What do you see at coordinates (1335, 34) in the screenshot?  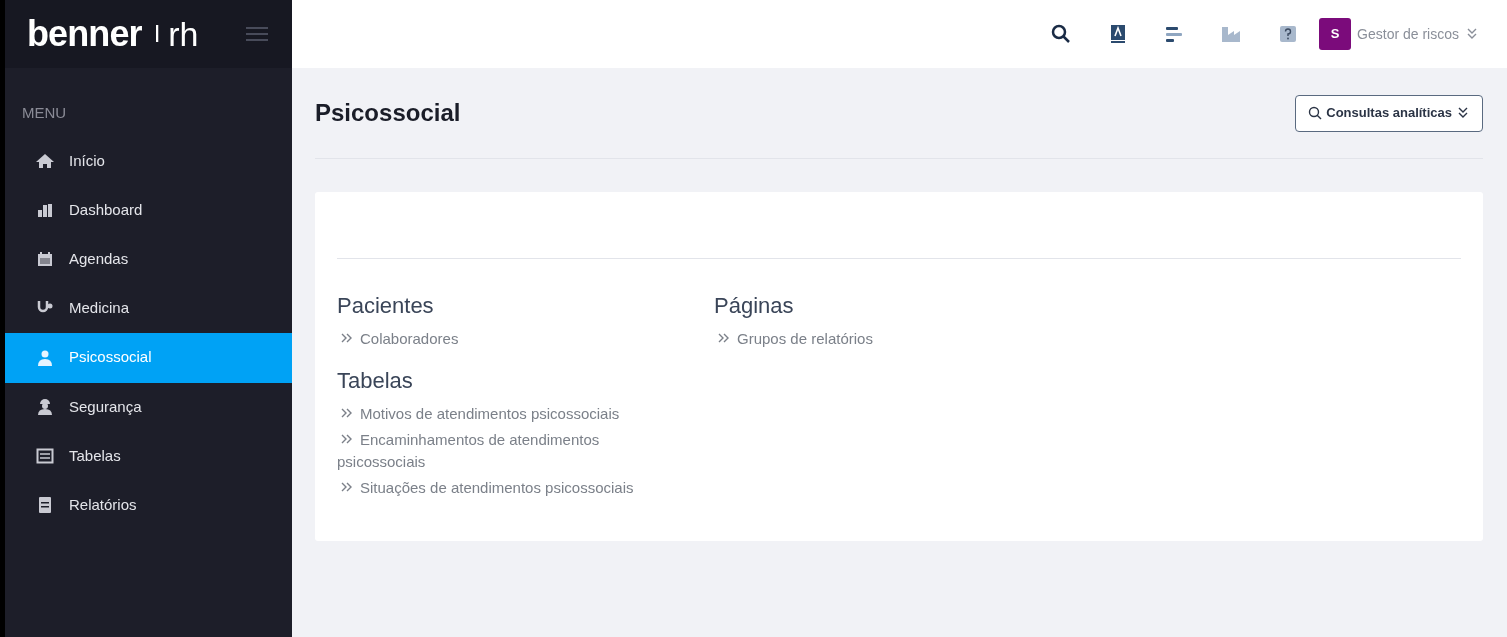 I see `user-avatar: S` at bounding box center [1335, 34].